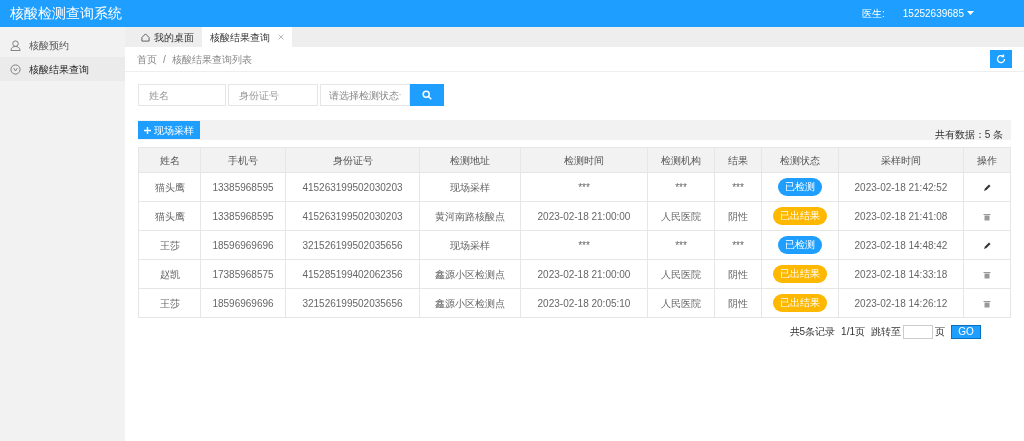  I want to click on column-header: 检测机构, so click(681, 160).